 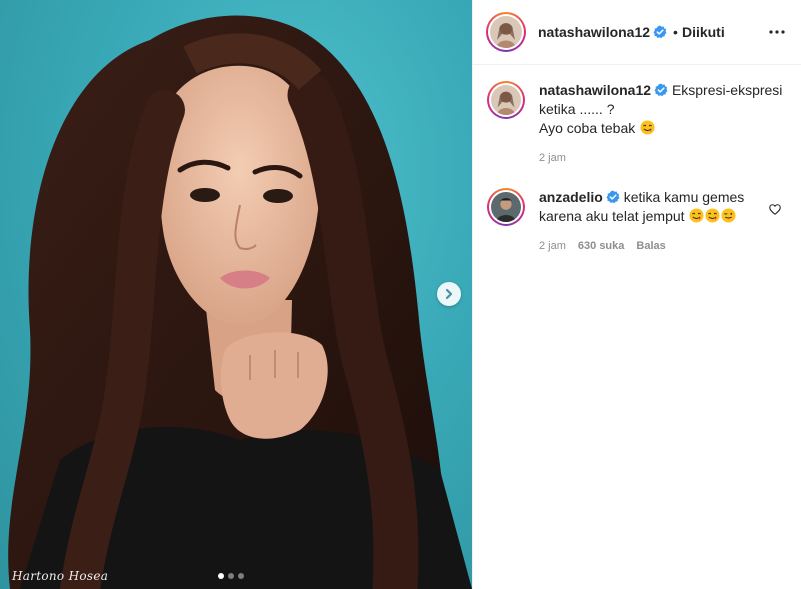 I want to click on caption-avatar, so click(x=506, y=100).